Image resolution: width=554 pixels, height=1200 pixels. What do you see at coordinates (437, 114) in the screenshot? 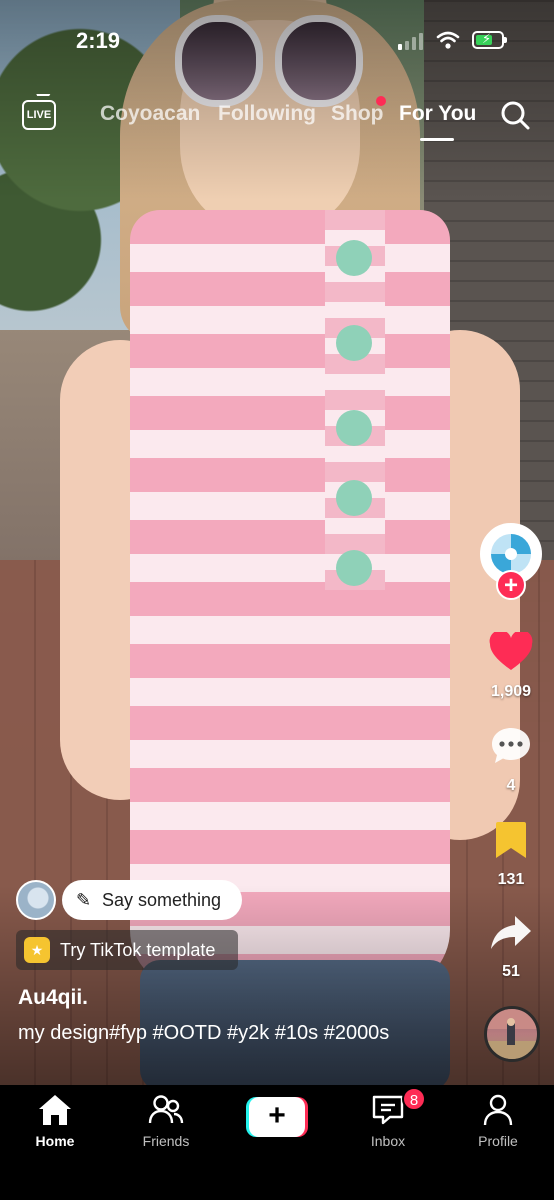
I see `tab-for-you: For You` at bounding box center [437, 114].